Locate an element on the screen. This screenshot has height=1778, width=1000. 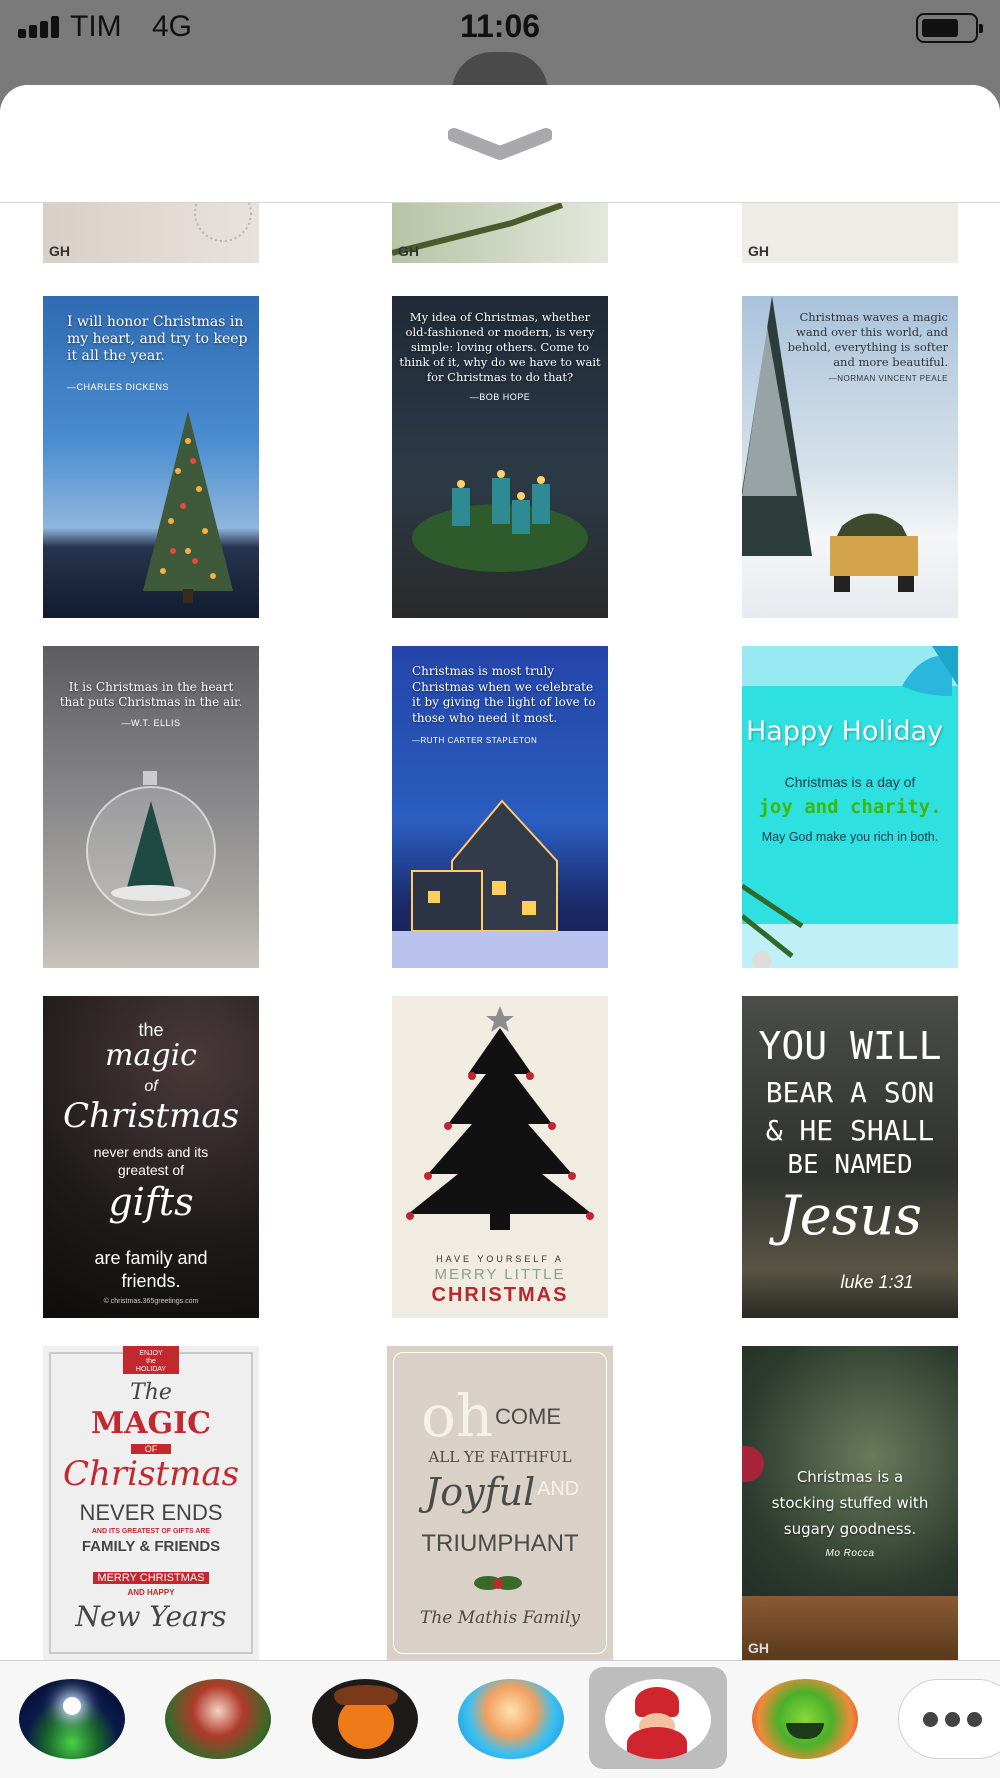
collapse-chevron-icon is located at coordinates (500, 145).